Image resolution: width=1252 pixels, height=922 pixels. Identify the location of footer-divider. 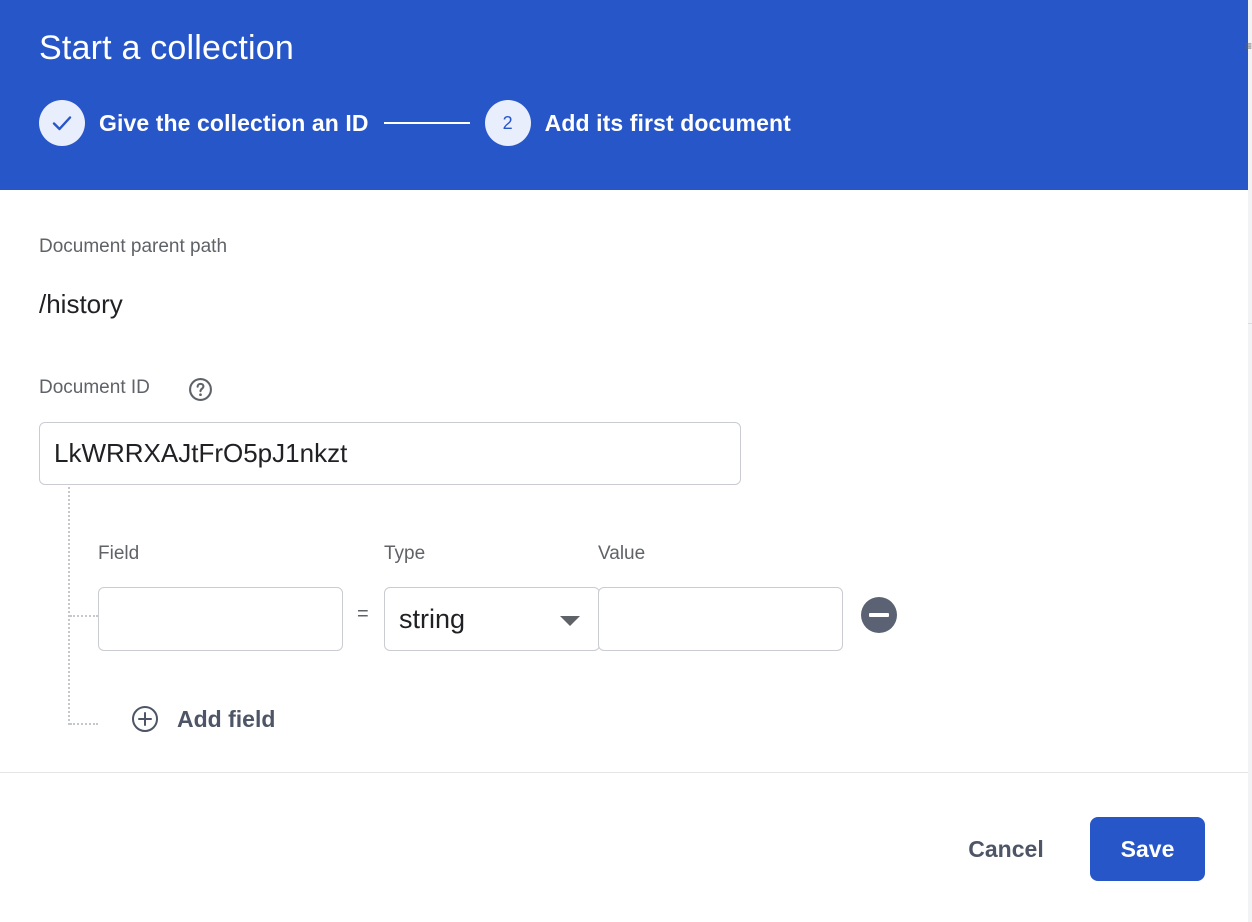
(624, 772).